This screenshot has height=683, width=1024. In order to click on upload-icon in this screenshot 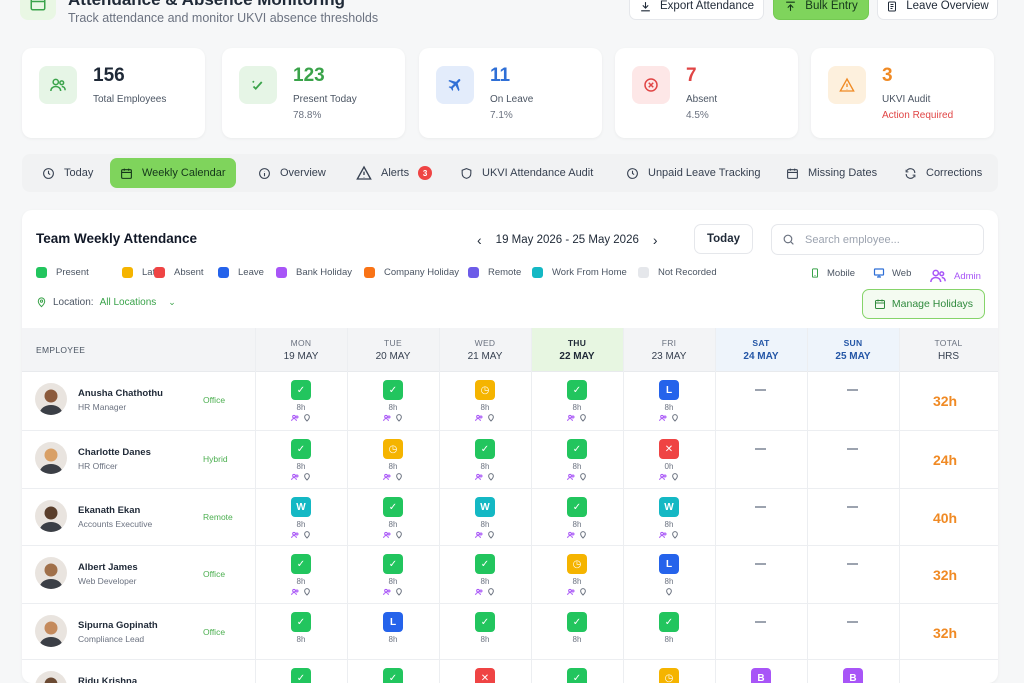, I will do `click(791, 6)`.